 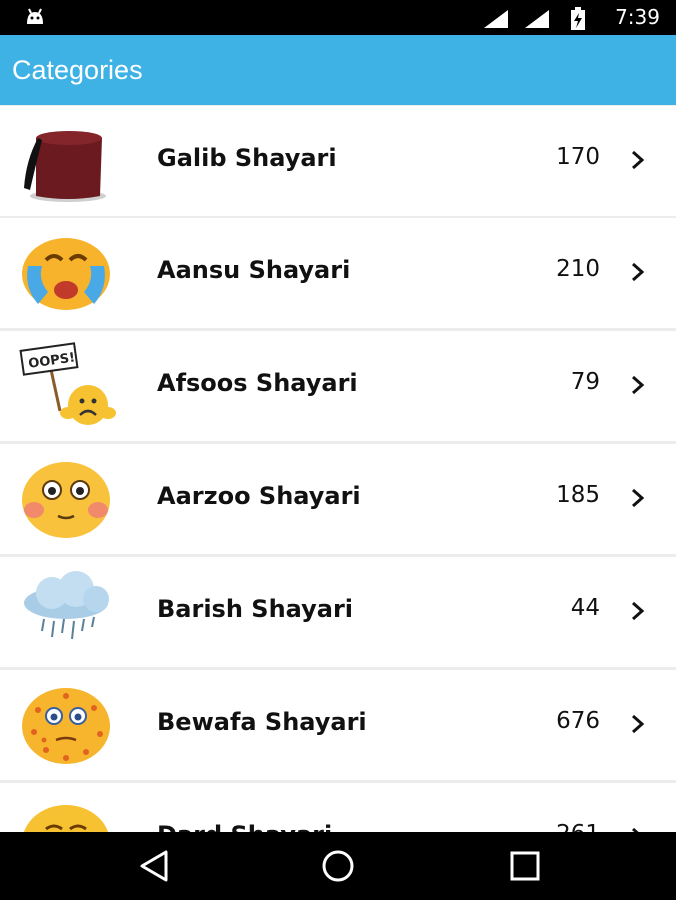 What do you see at coordinates (338, 807) in the screenshot?
I see `category-row-dard: Dard Shayari 261` at bounding box center [338, 807].